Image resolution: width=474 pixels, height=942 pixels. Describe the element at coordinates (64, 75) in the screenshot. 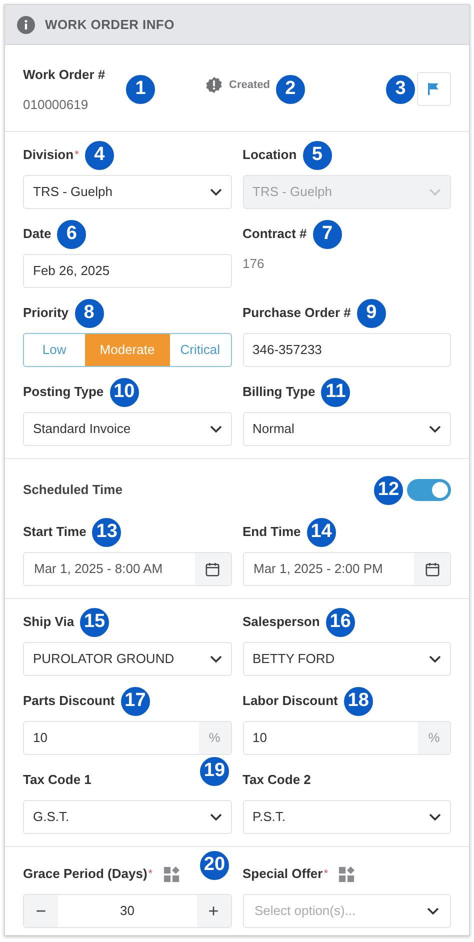

I see `field-label: Work Order #` at that location.